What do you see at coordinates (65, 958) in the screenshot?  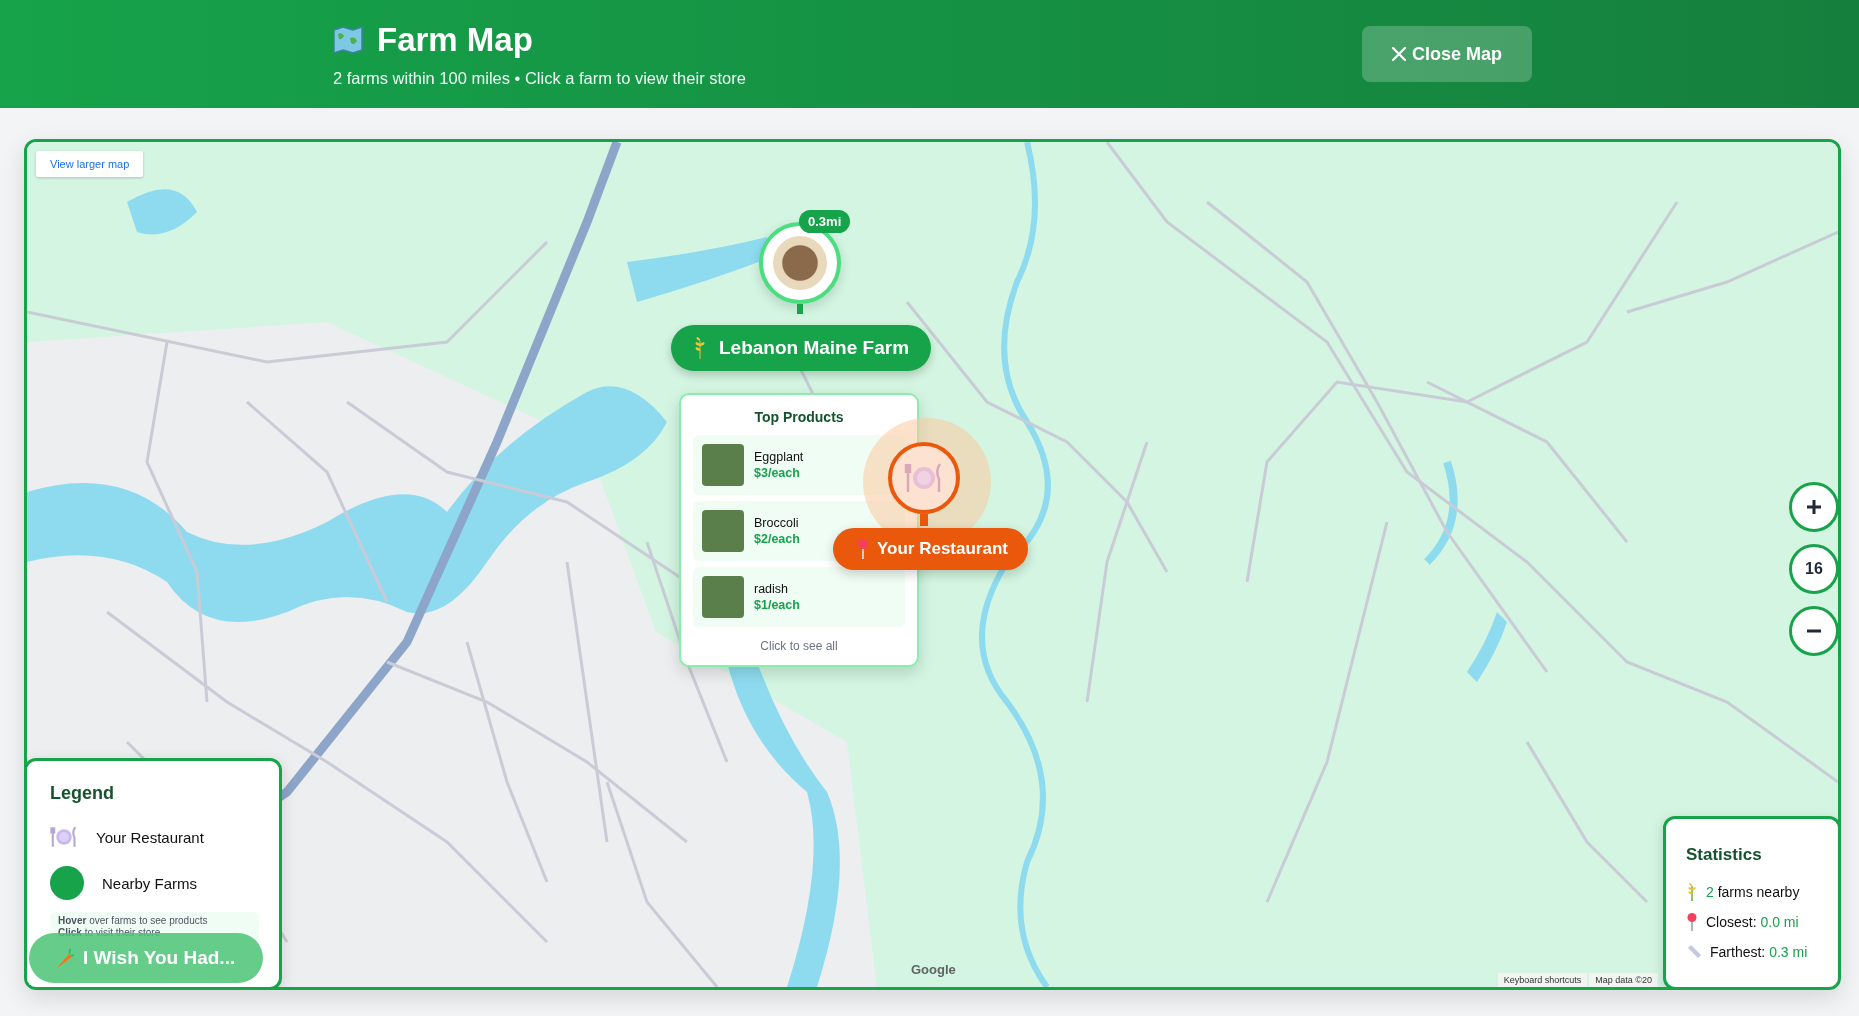 I see `carrot-icon` at bounding box center [65, 958].